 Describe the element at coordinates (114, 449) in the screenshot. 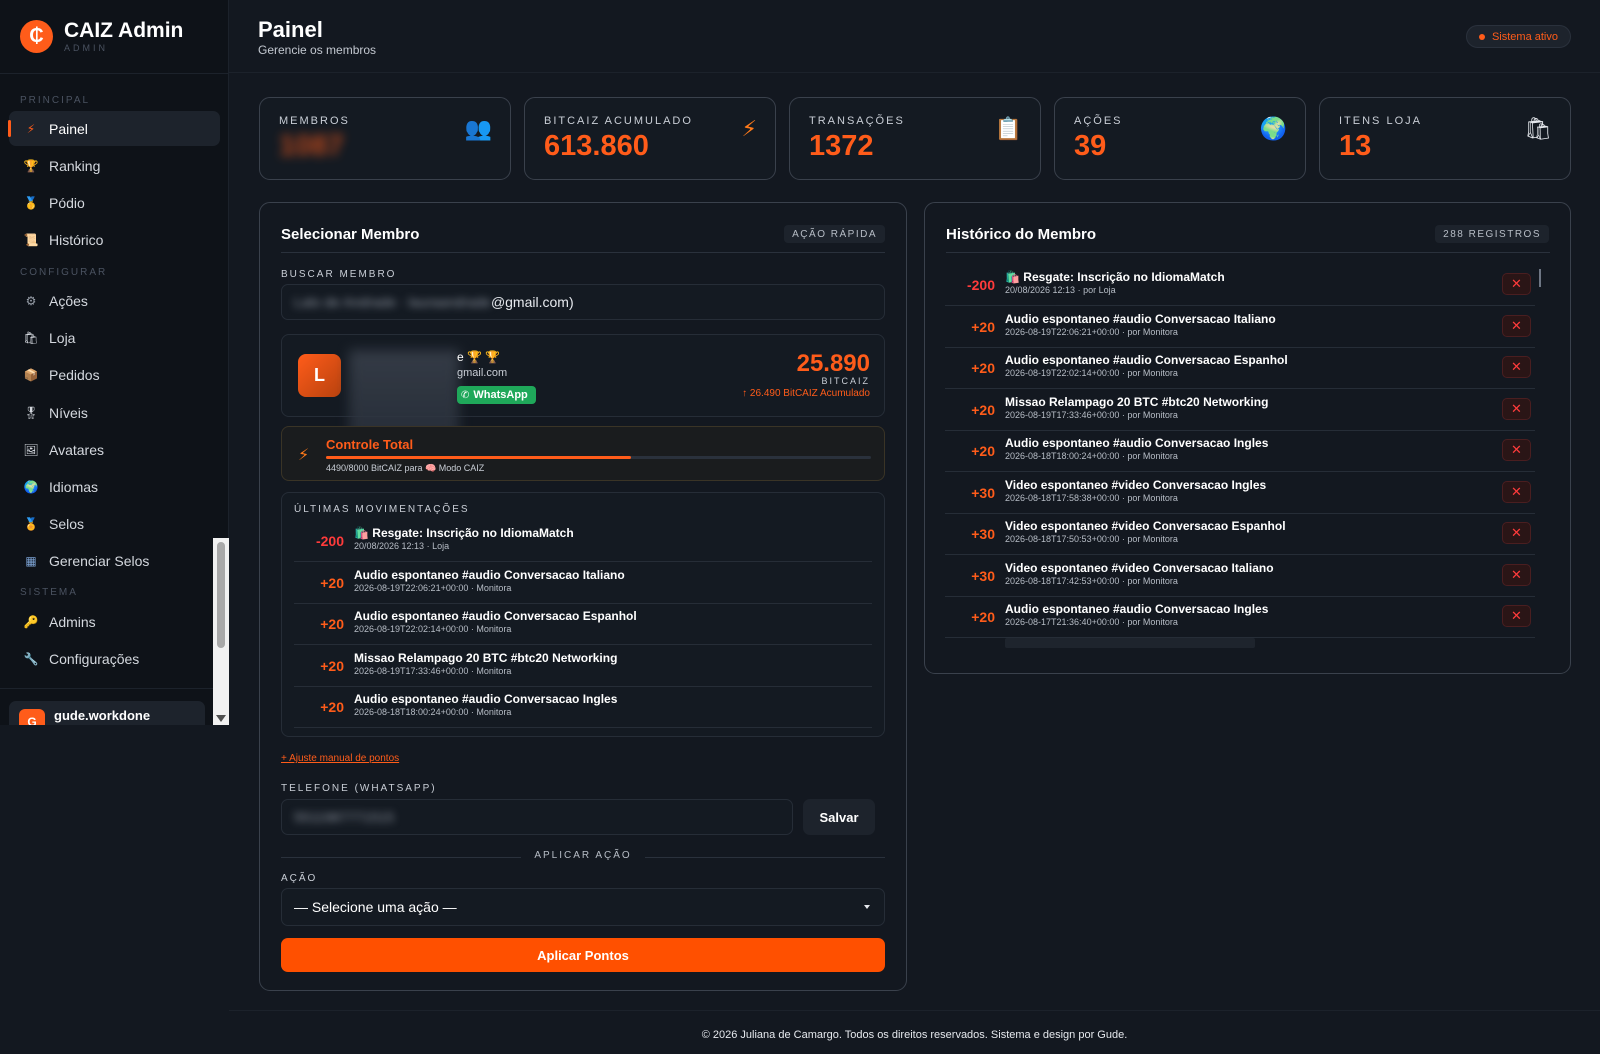

I see `sidebar-item-avatares: 🖼 Avatares` at that location.